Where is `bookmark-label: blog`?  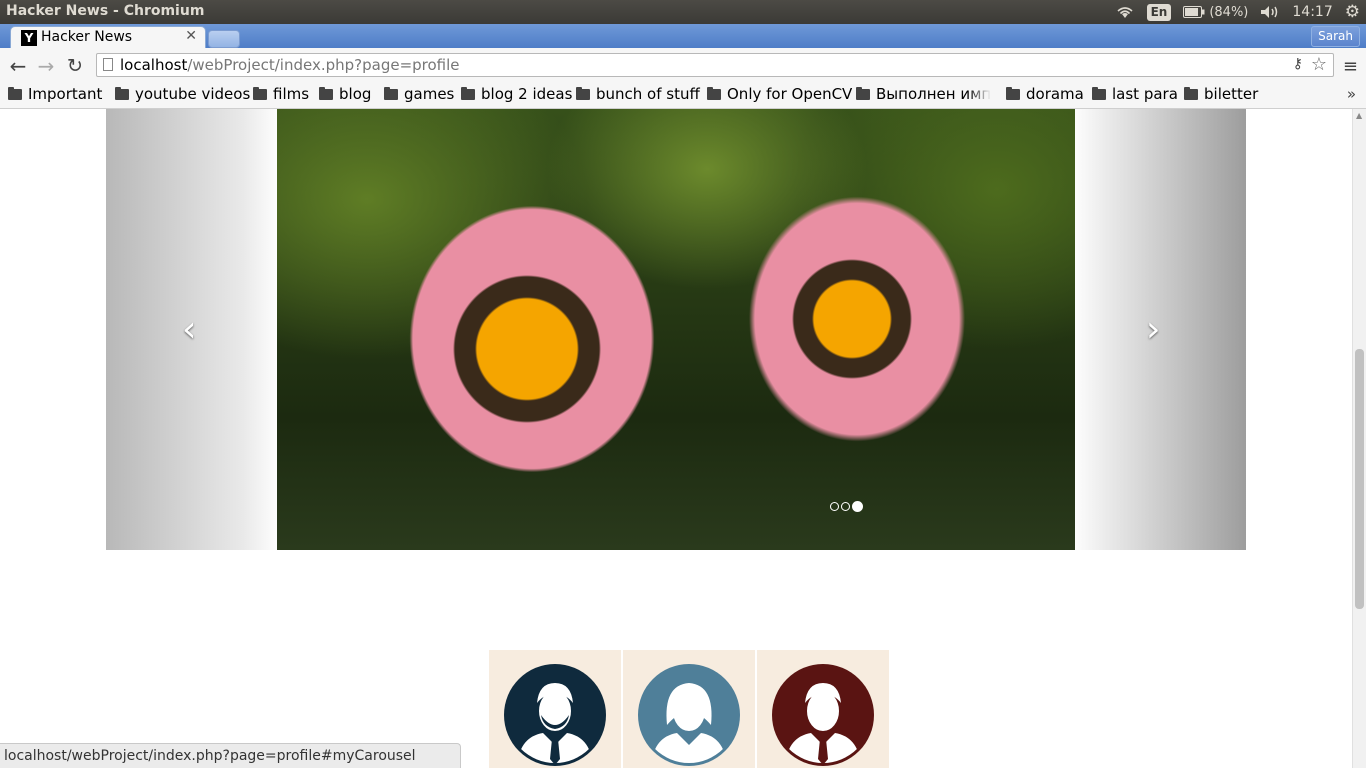
bookmark-label: blog is located at coordinates (355, 94).